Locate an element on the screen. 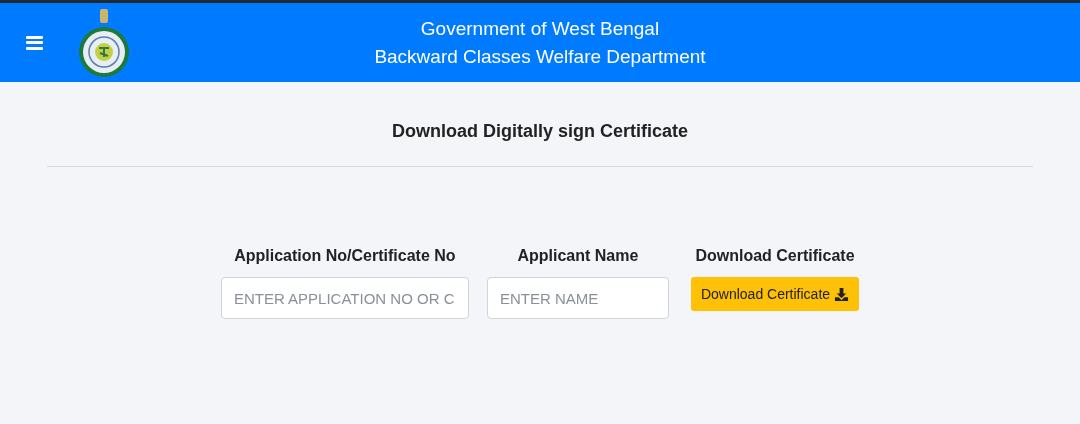 Image resolution: width=1080 pixels, height=424 pixels. header-title: Government of West Bengal Backward Classes Welfare Department is located at coordinates (540, 42).